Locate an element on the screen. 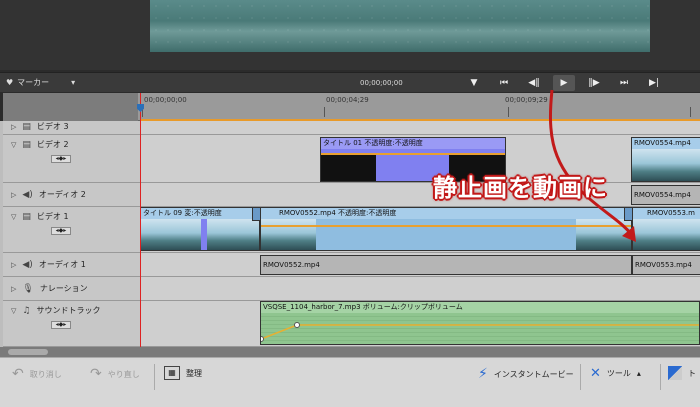 The width and height of the screenshot is (700, 407). current-time-indicator is located at coordinates (140, 220).